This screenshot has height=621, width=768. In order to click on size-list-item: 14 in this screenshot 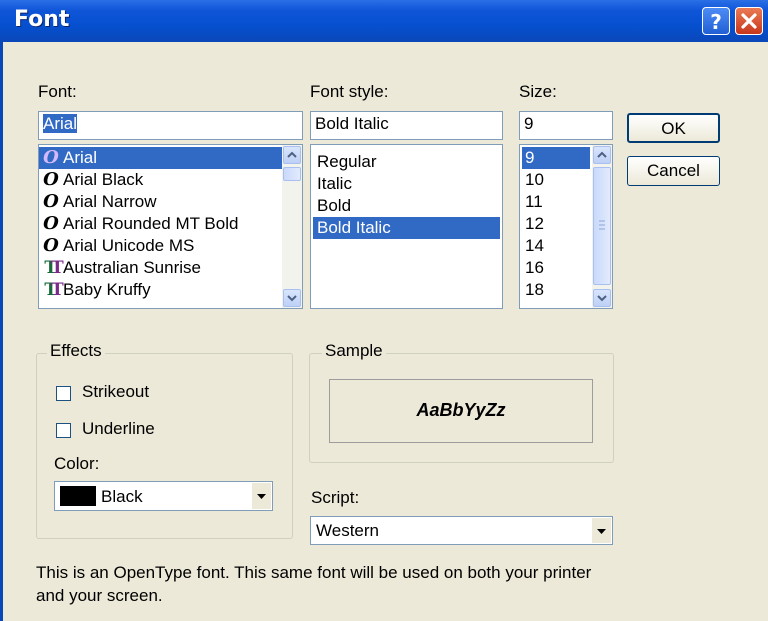, I will do `click(556, 246)`.